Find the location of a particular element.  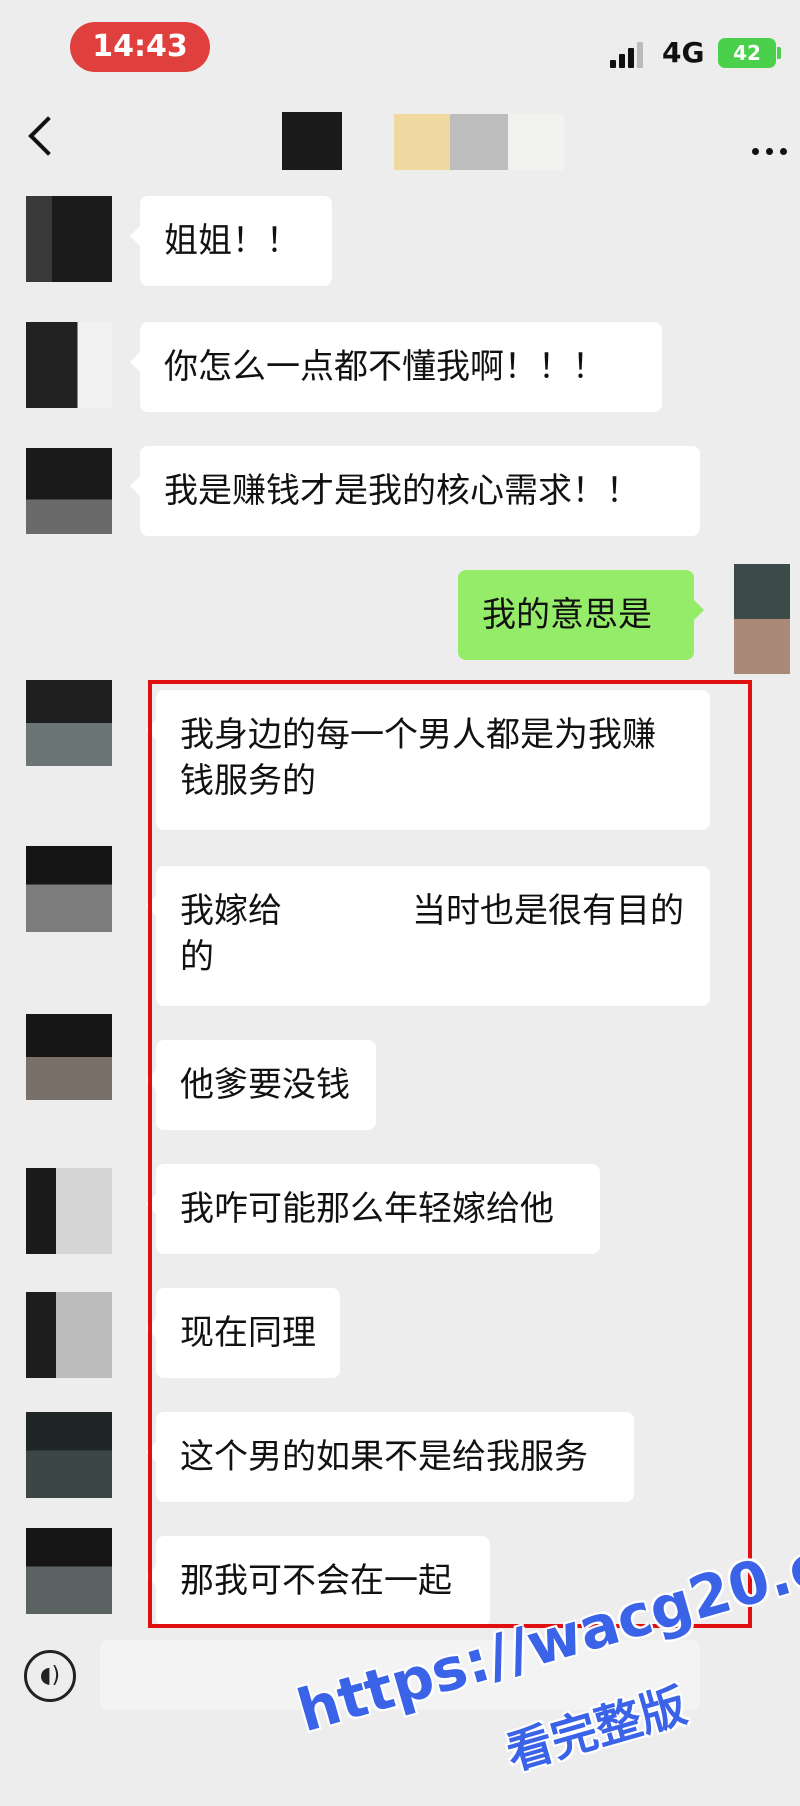

message-bubble-self: 我的意思是 is located at coordinates (581, 615).